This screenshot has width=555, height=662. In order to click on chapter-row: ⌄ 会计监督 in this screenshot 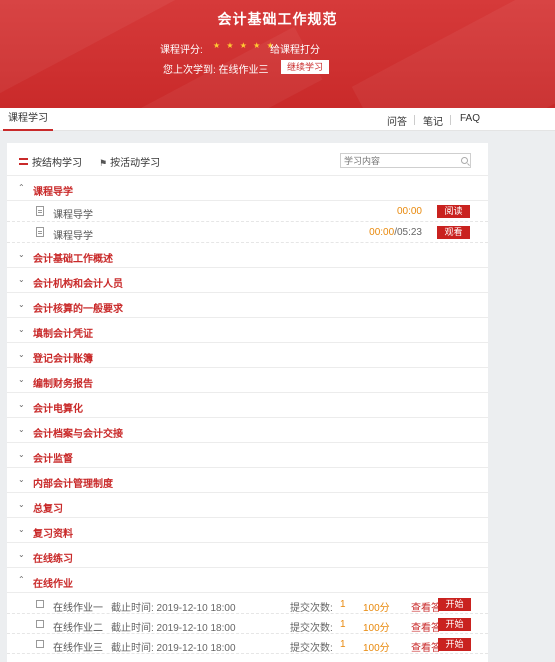, I will do `click(247, 455)`.